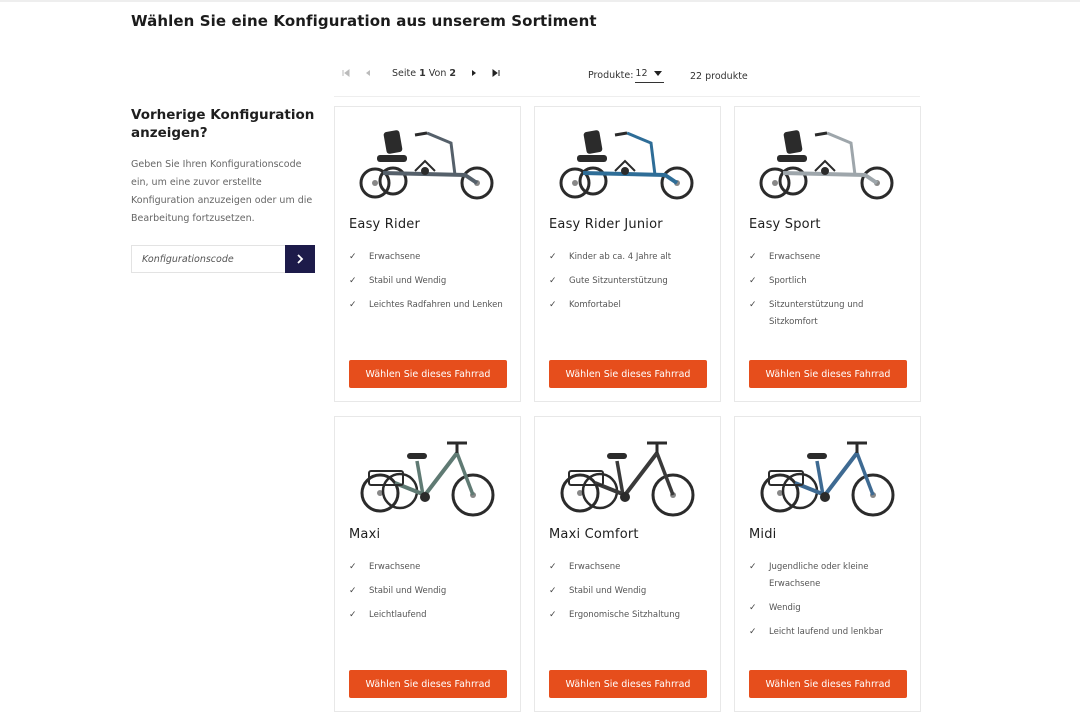 The height and width of the screenshot is (720, 1080). Describe the element at coordinates (431, 305) in the screenshot. I see `feature-item: ✓ Leichtes Radfahren und Lenken` at that location.